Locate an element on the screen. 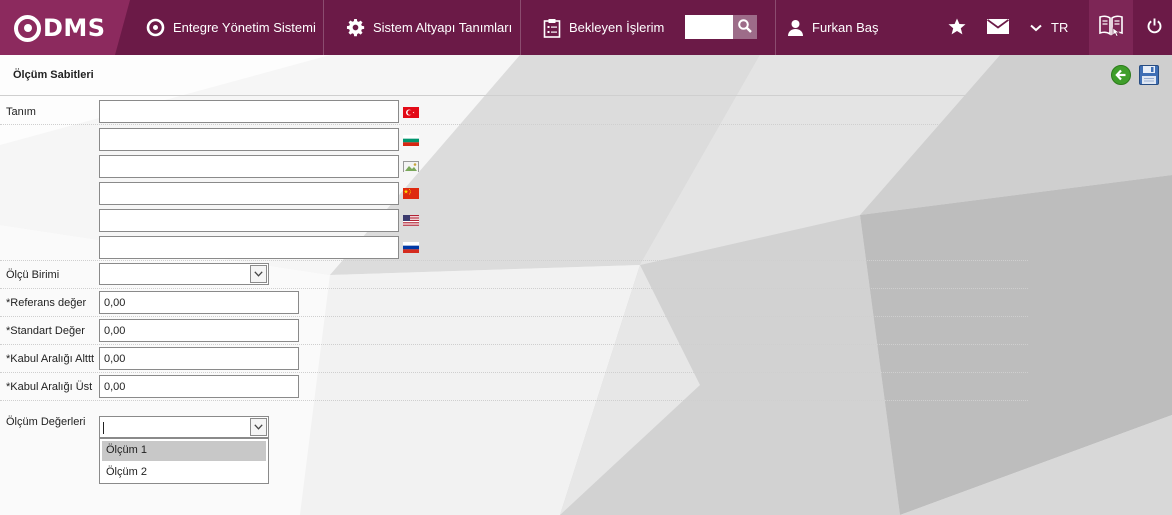  russia-flag-icon is located at coordinates (411, 247).